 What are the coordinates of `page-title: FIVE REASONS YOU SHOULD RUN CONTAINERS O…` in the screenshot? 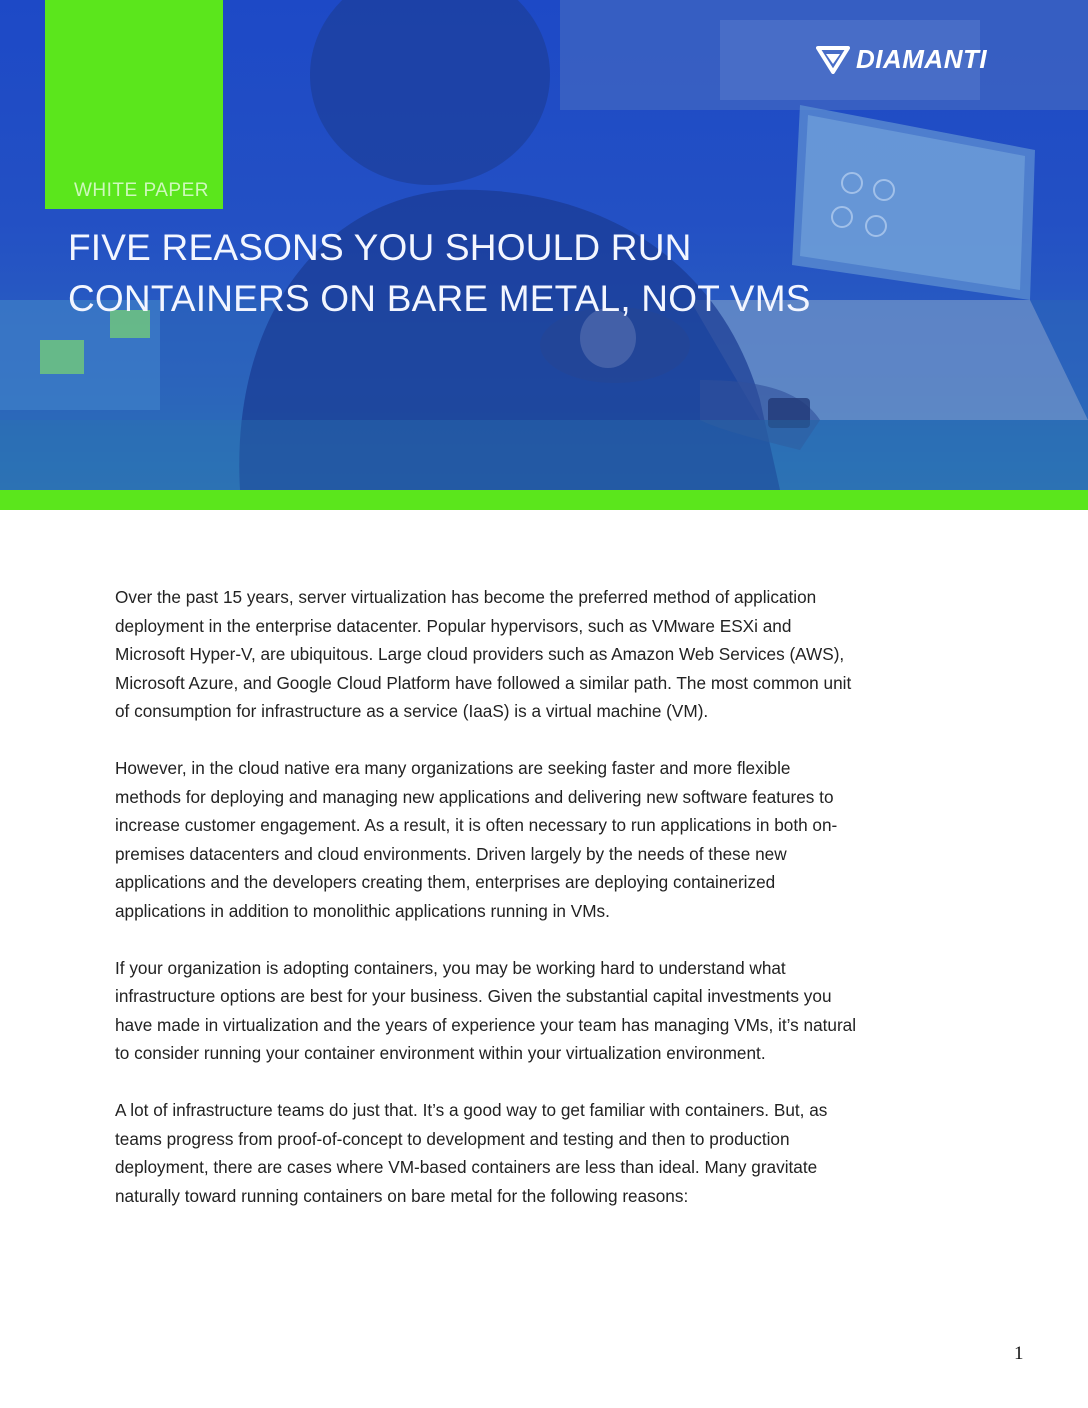 It's located at (448, 273).